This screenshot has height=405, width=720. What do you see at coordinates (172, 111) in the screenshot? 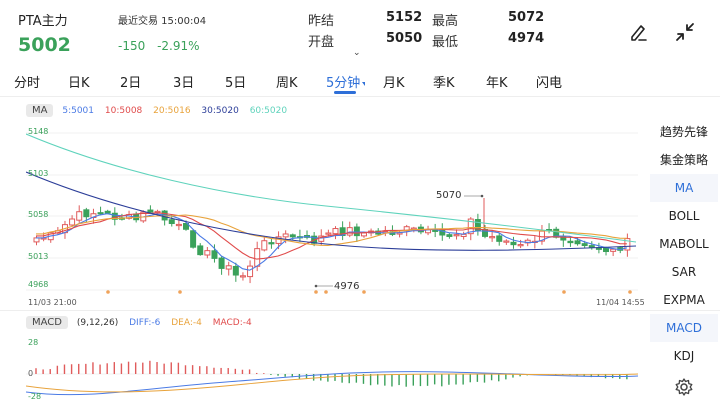
I see `ma20-value: 20:5016` at bounding box center [172, 111].